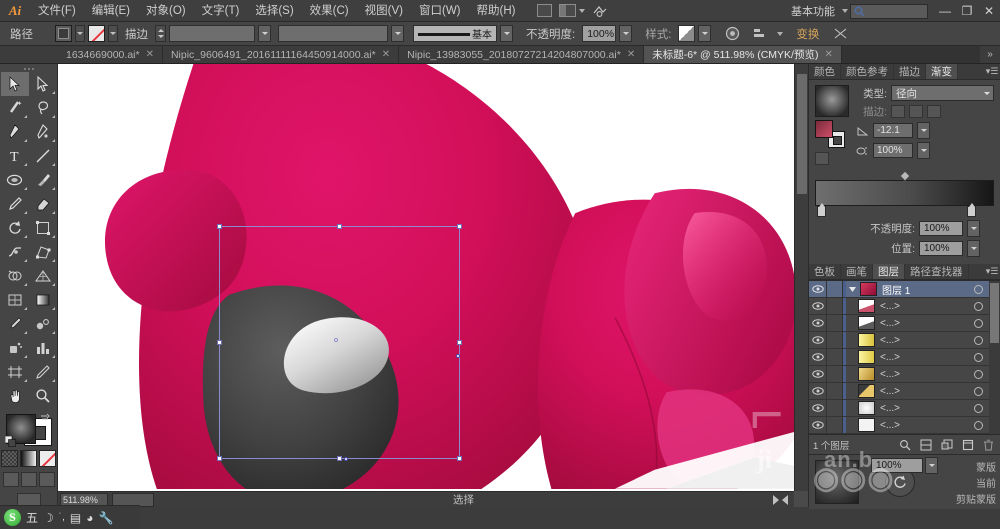  Describe the element at coordinates (994, 313) in the screenshot. I see `scrollbar-thumb` at that location.